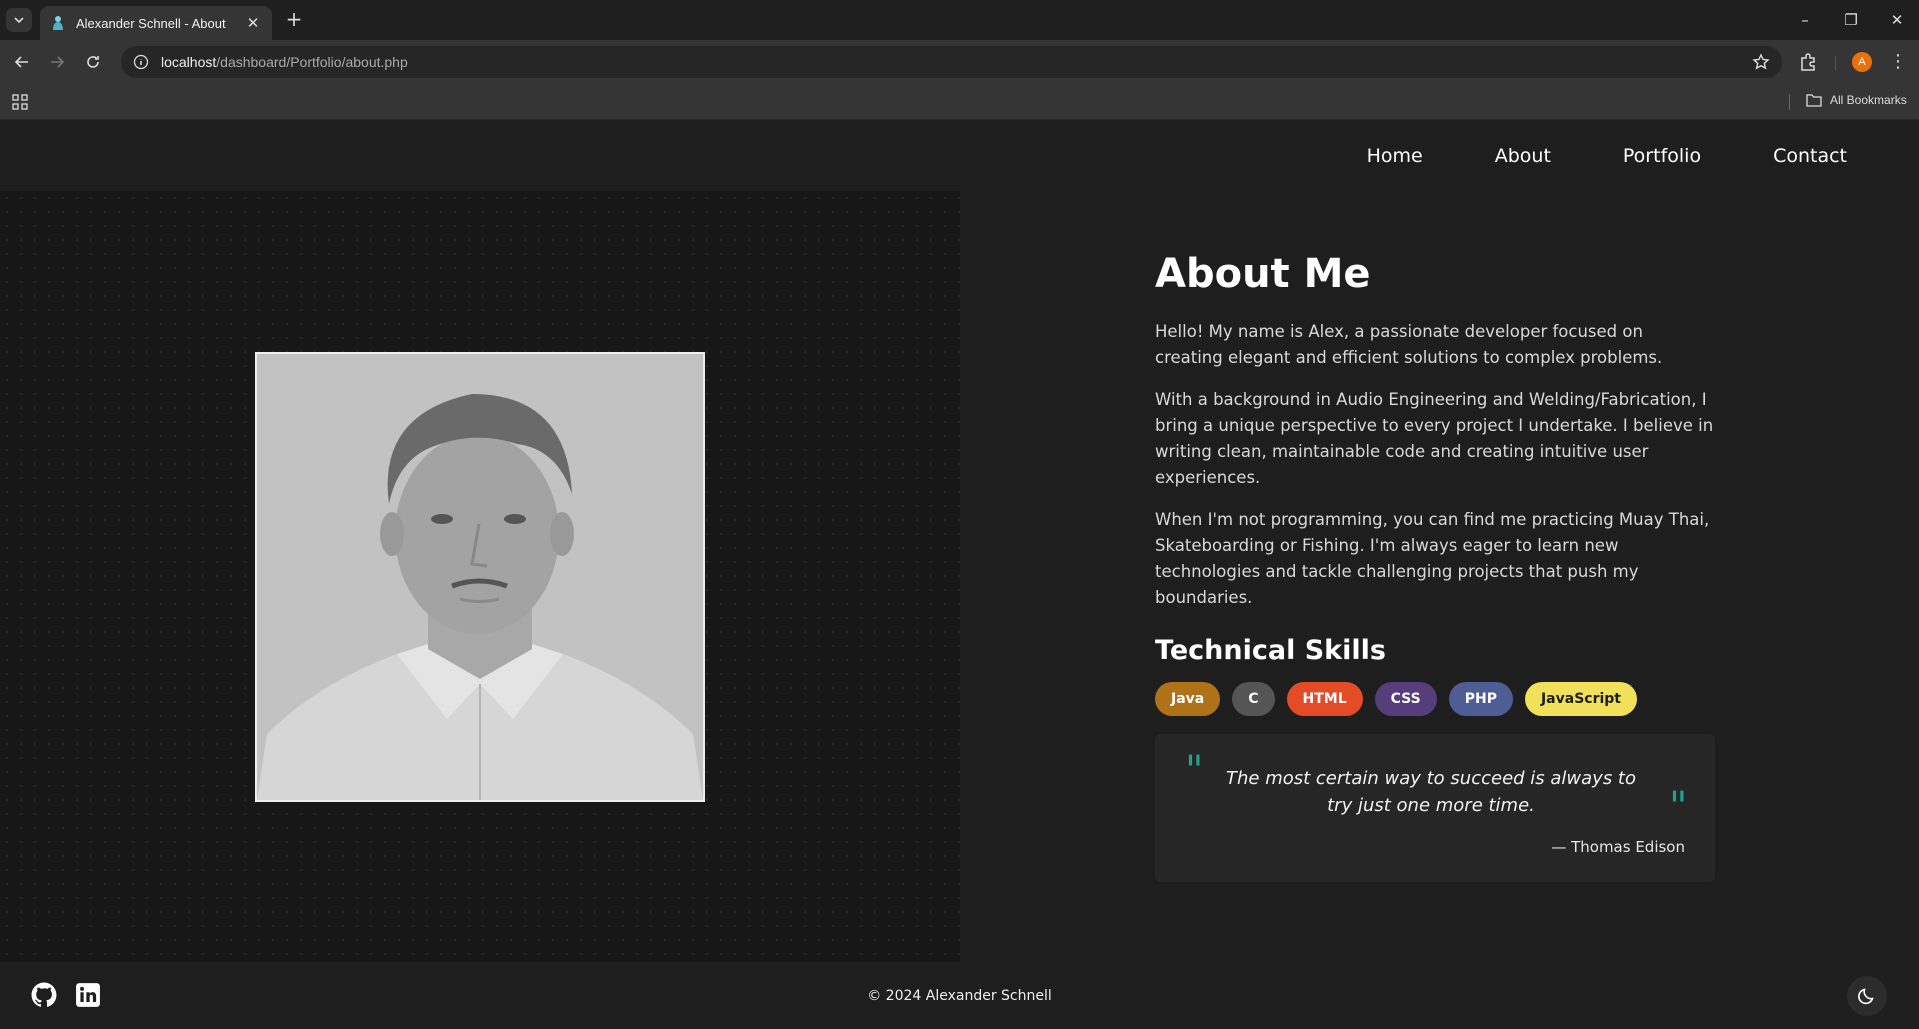  I want to click on bookmark-star-icon, so click(1761, 62).